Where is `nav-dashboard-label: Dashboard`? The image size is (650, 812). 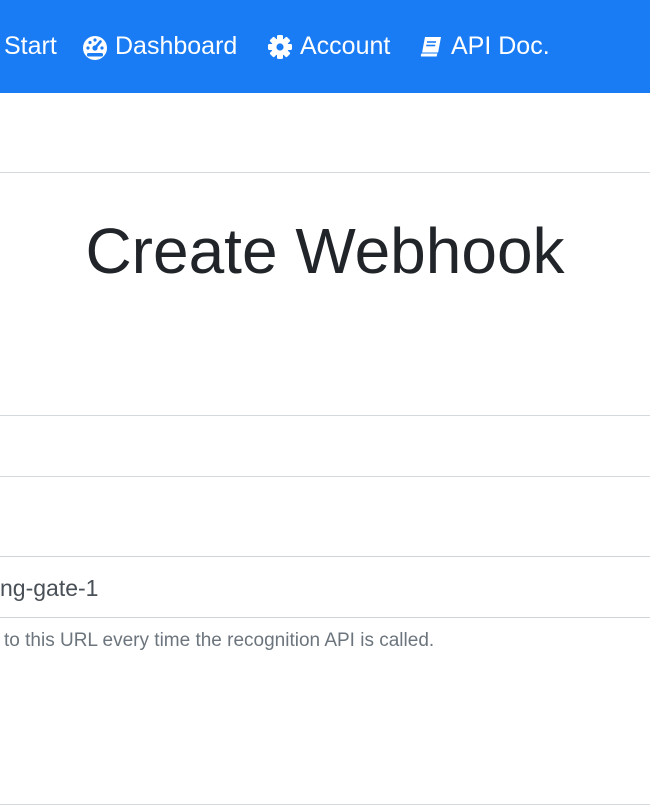 nav-dashboard-label: Dashboard is located at coordinates (176, 46).